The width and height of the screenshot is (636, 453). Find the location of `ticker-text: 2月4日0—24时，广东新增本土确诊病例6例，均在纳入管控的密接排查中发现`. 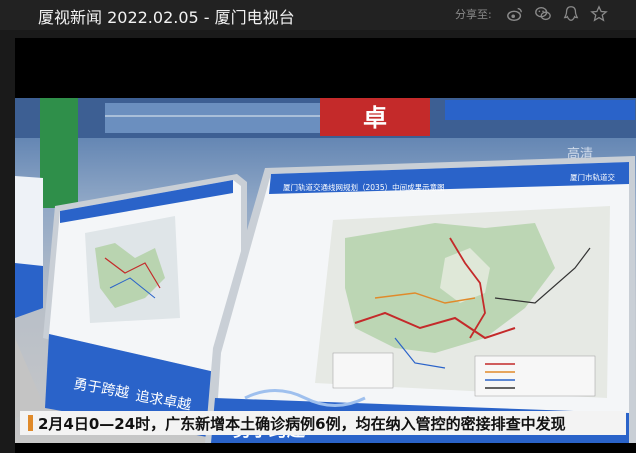

ticker-text: 2月4日0—24时，广东新增本土确诊病例6例，均在纳入管控的密接排查中发现 is located at coordinates (302, 424).